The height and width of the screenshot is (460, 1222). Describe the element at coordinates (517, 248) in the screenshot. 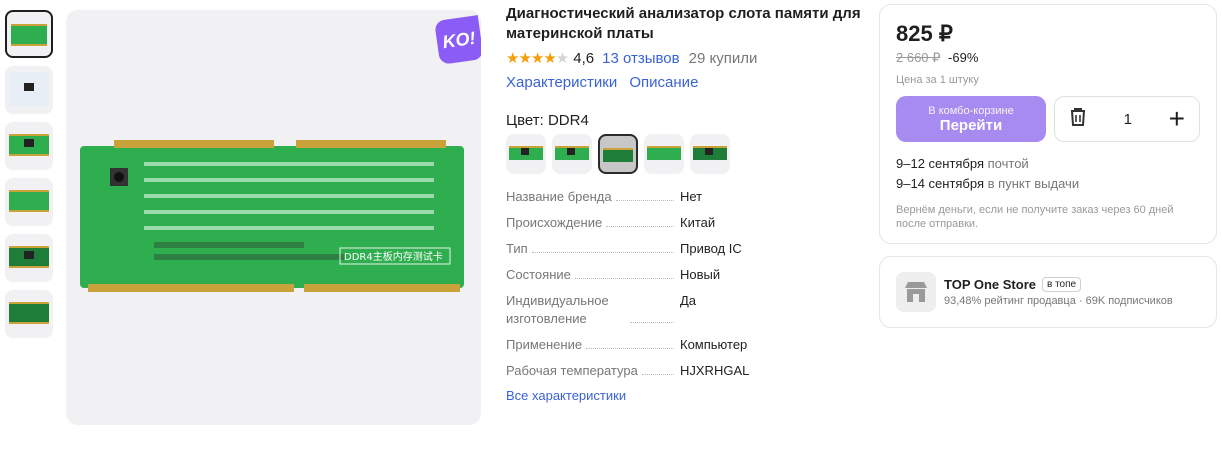

I see `spec-key: Тип` at that location.